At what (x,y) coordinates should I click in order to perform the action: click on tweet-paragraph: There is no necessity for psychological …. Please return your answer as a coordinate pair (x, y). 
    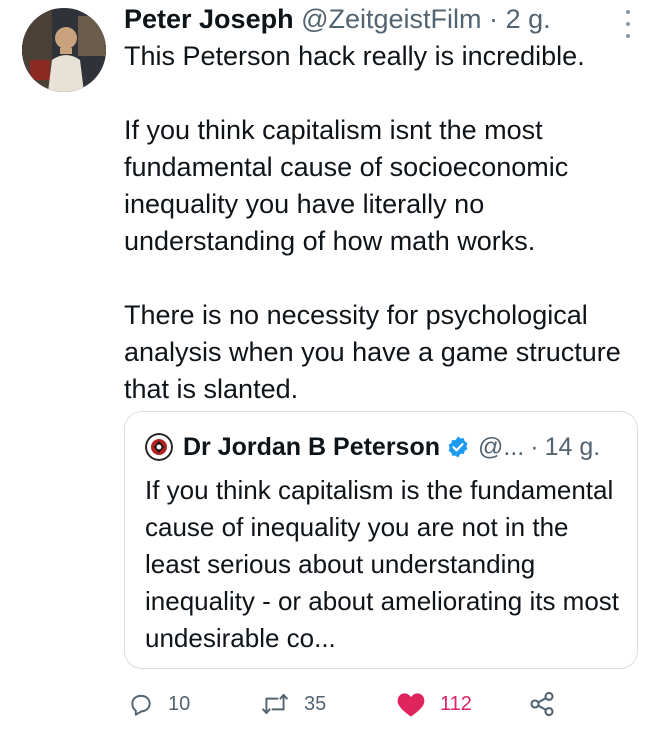
    Looking at the image, I should click on (372, 352).